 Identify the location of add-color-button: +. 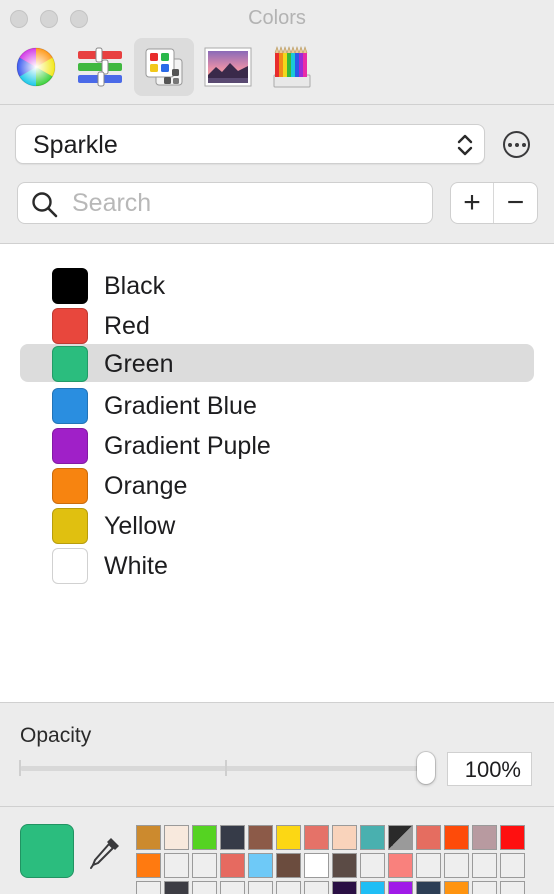
(473, 203).